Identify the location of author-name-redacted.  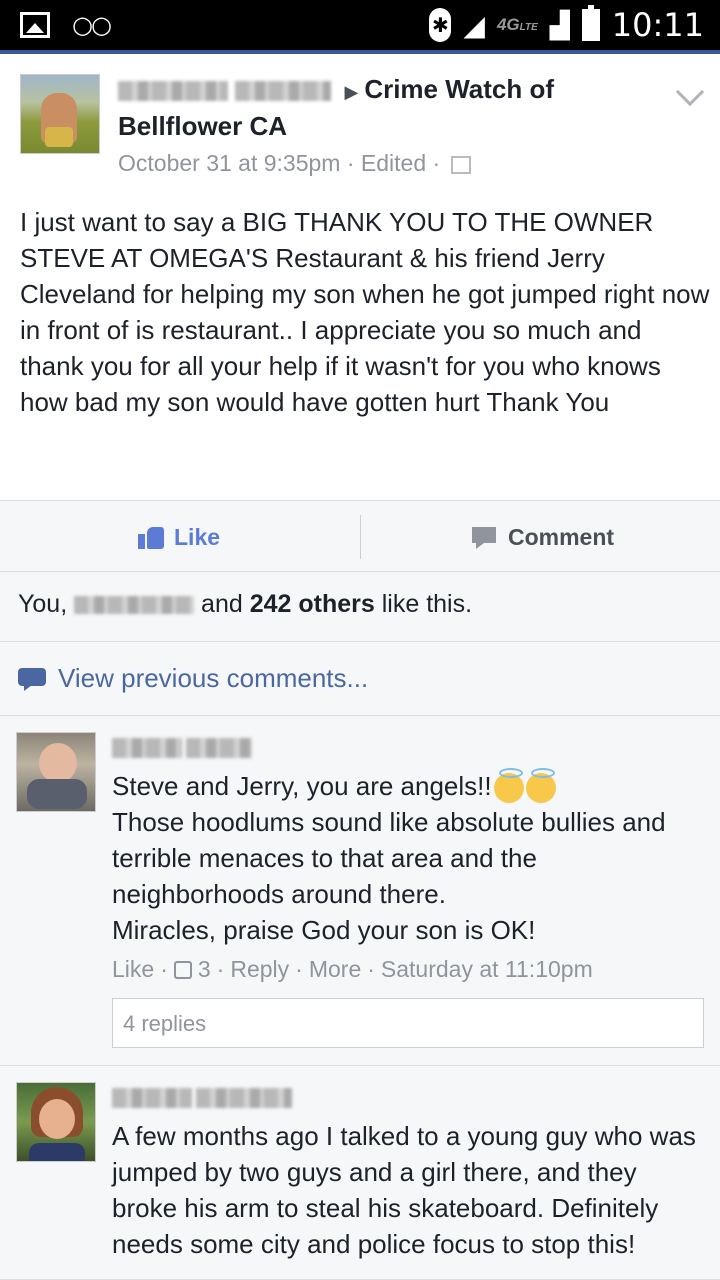
(173, 91).